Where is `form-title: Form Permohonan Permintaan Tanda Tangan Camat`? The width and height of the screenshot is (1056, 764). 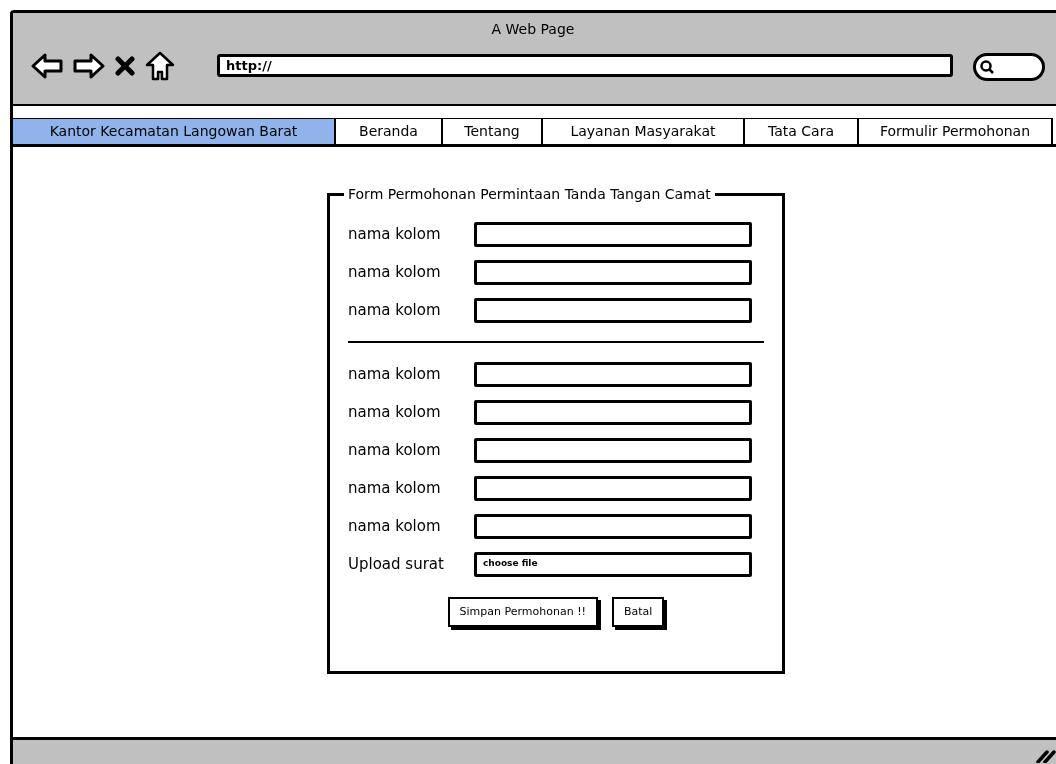
form-title: Form Permohonan Permintaan Tanda Tangan Camat is located at coordinates (529, 194).